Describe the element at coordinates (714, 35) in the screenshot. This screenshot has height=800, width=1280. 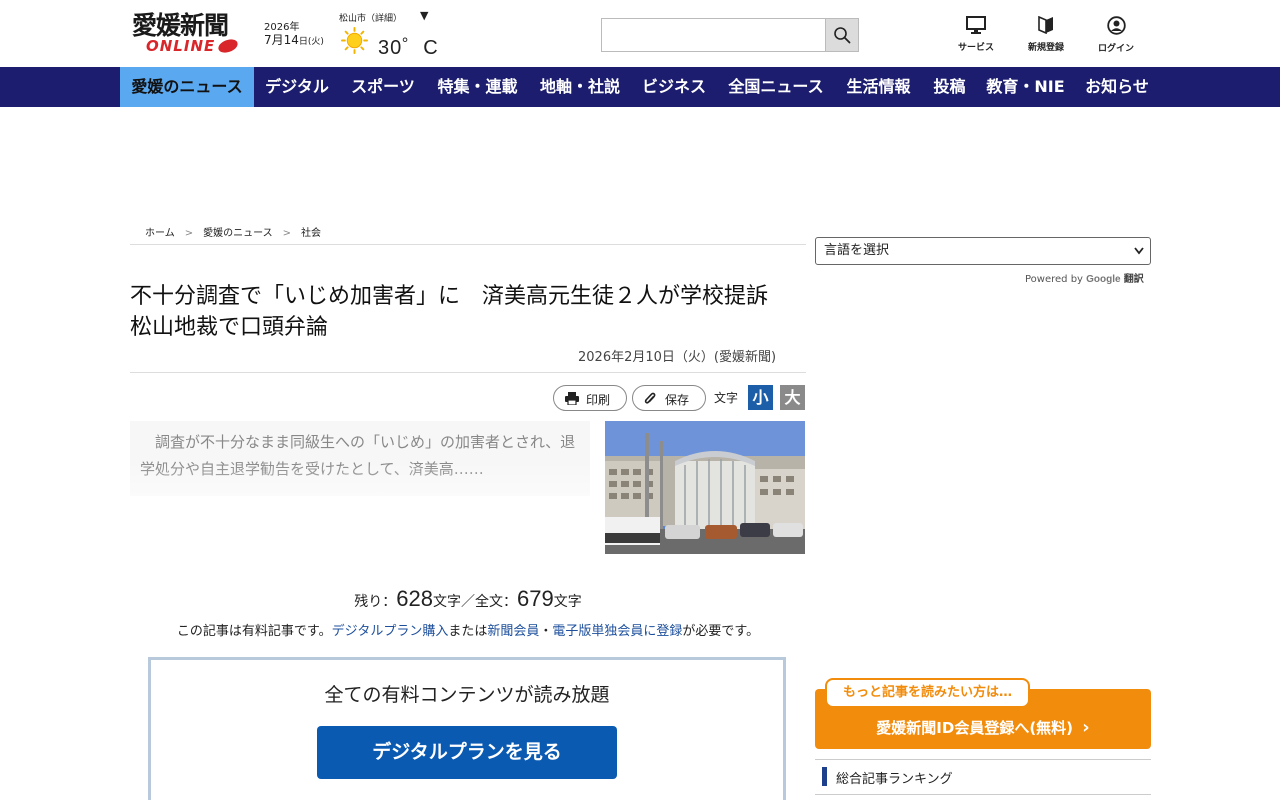
I see `search-input` at that location.